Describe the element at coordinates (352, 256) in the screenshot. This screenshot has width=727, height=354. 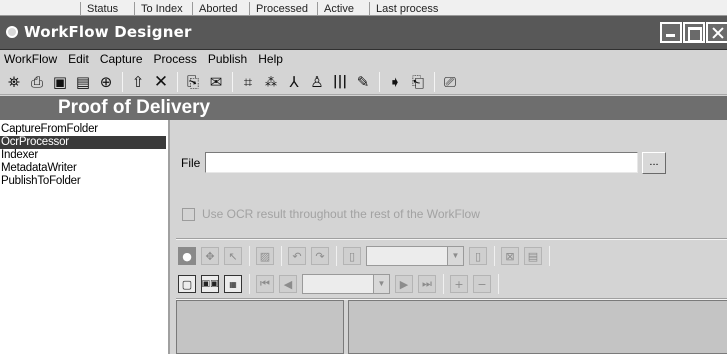
I see `zone-type-icon: ▯` at that location.